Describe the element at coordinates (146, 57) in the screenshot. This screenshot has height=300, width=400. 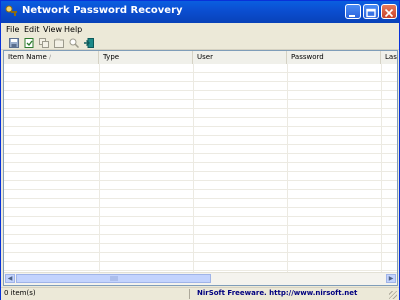
I see `column-header-type: Type` at that location.